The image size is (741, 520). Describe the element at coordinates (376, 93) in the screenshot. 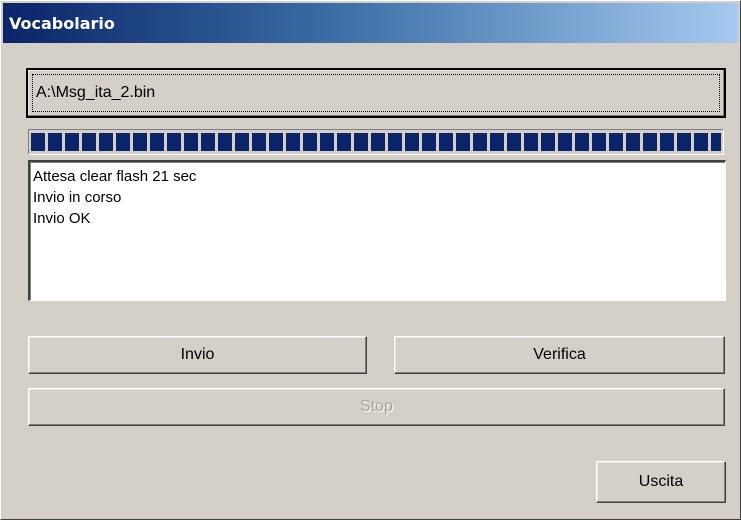

I see `file-select-button: A:\Msg_ita_2.bin` at that location.